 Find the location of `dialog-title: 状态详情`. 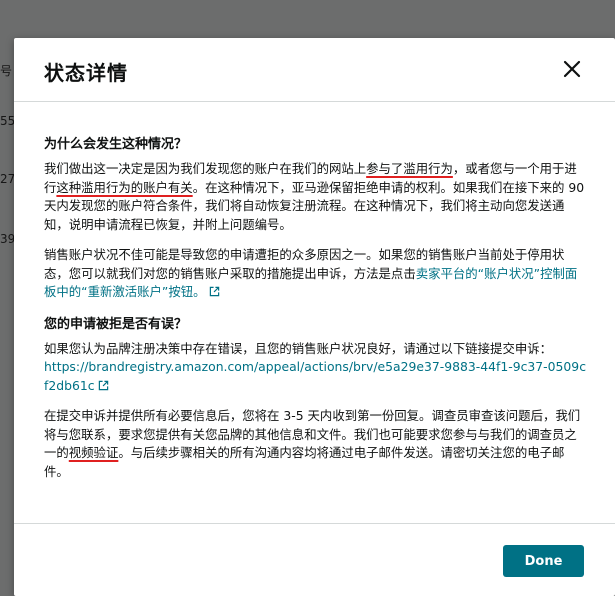

dialog-title: 状态详情 is located at coordinates (86, 73).